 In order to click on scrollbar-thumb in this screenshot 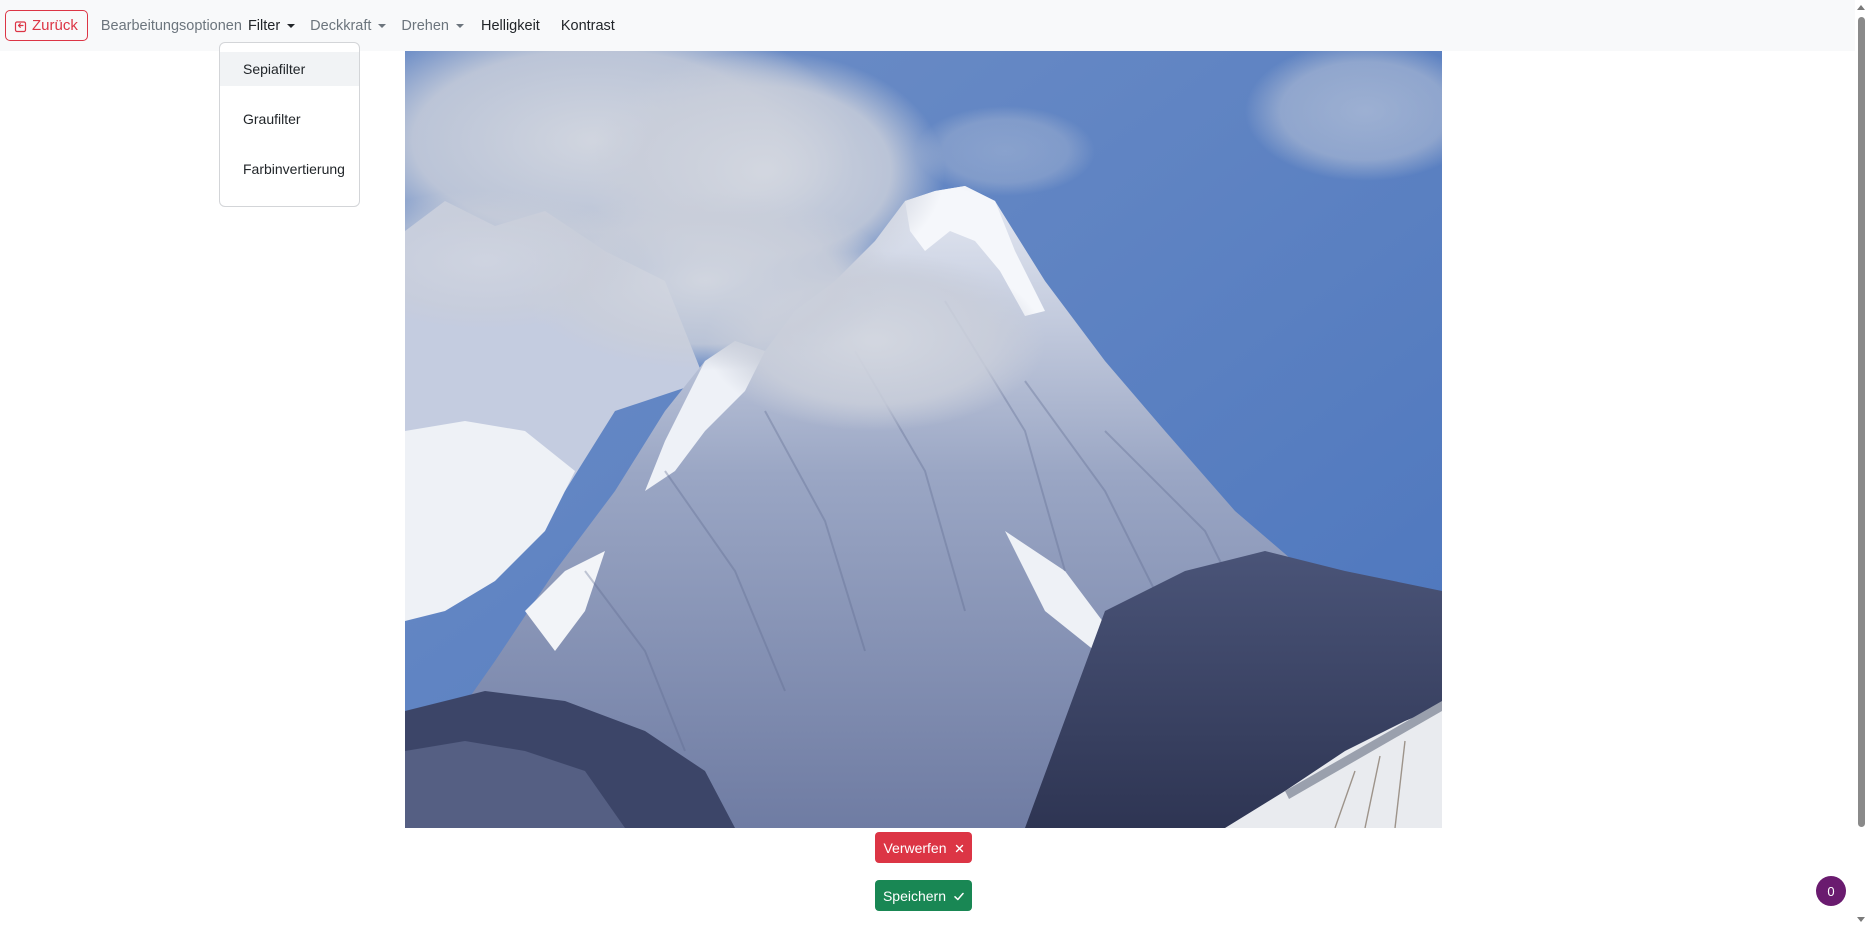, I will do `click(1861, 422)`.